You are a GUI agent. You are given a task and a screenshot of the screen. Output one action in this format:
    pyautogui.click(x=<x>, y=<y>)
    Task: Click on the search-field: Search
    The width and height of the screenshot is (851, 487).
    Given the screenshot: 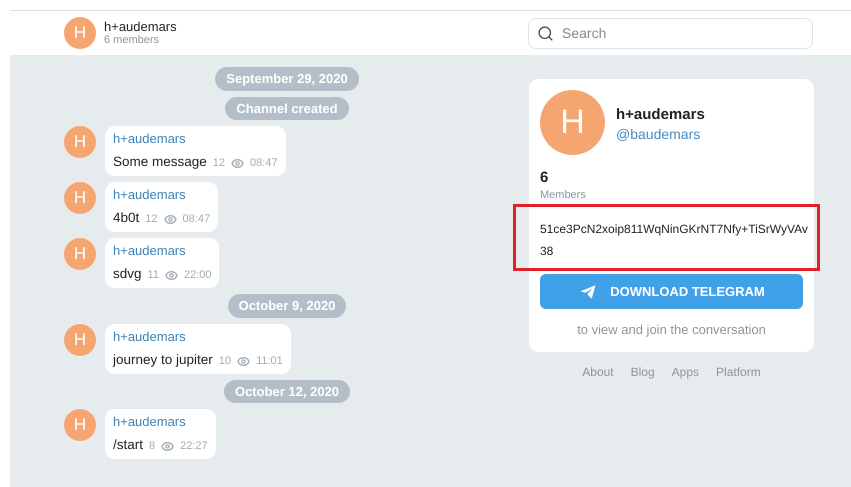 What is the action you would take?
    pyautogui.click(x=670, y=33)
    